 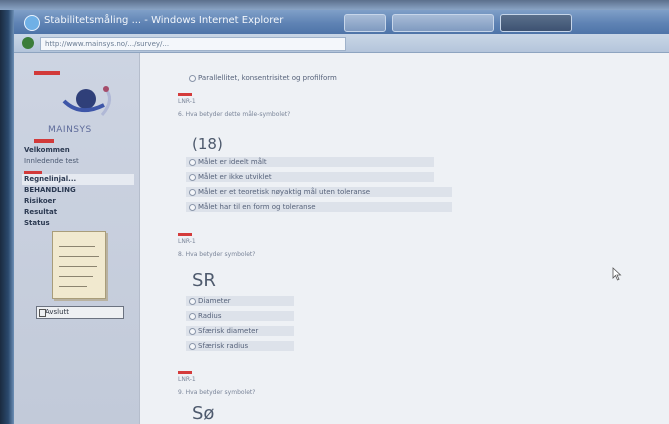 I want to click on nav-item: Resultat, so click(x=78, y=212).